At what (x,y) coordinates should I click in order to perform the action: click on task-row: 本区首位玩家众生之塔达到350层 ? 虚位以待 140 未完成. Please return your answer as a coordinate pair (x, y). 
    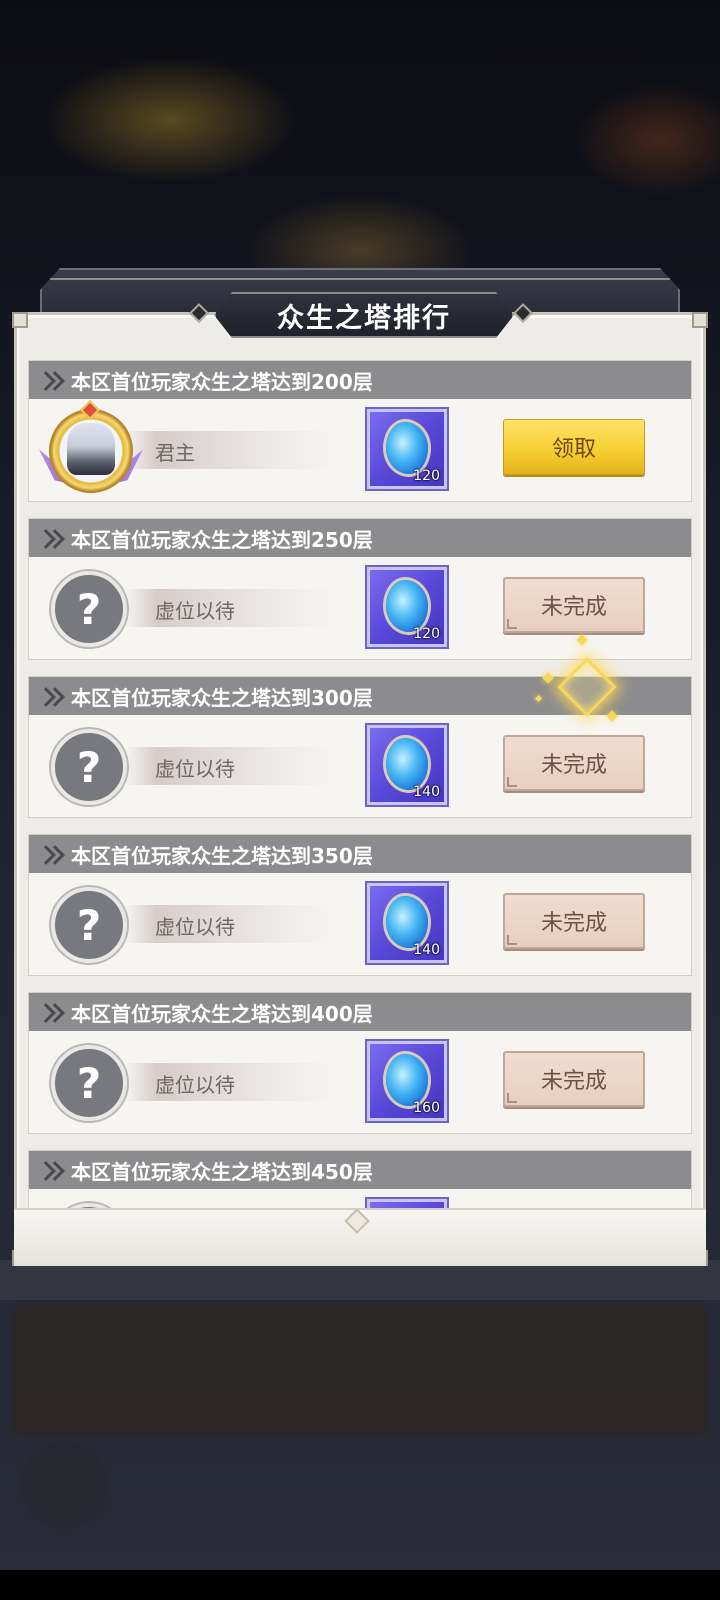
    Looking at the image, I should click on (360, 905).